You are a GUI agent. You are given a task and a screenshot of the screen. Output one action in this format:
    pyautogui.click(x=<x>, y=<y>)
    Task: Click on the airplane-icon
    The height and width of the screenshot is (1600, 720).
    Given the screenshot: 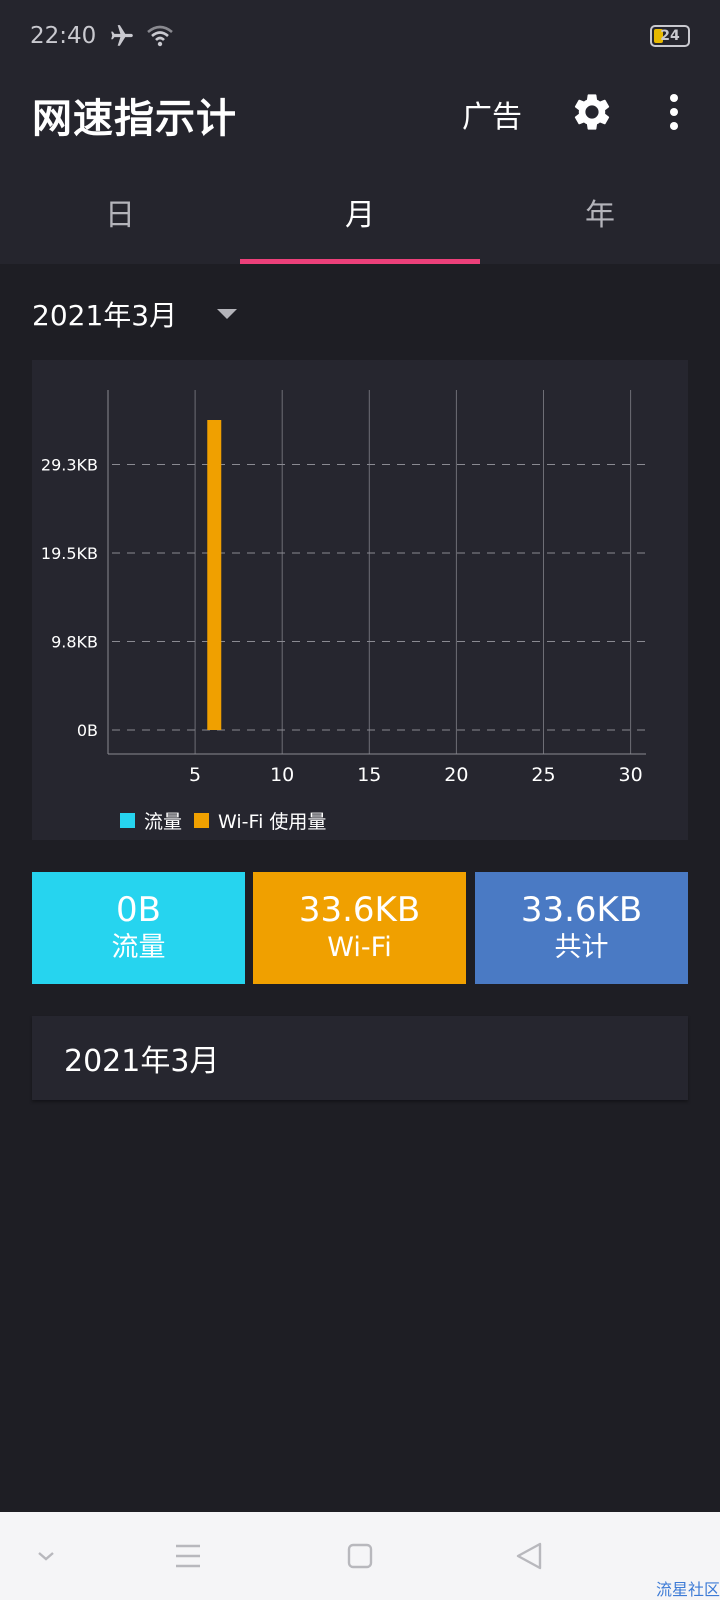 What is the action you would take?
    pyautogui.click(x=122, y=36)
    